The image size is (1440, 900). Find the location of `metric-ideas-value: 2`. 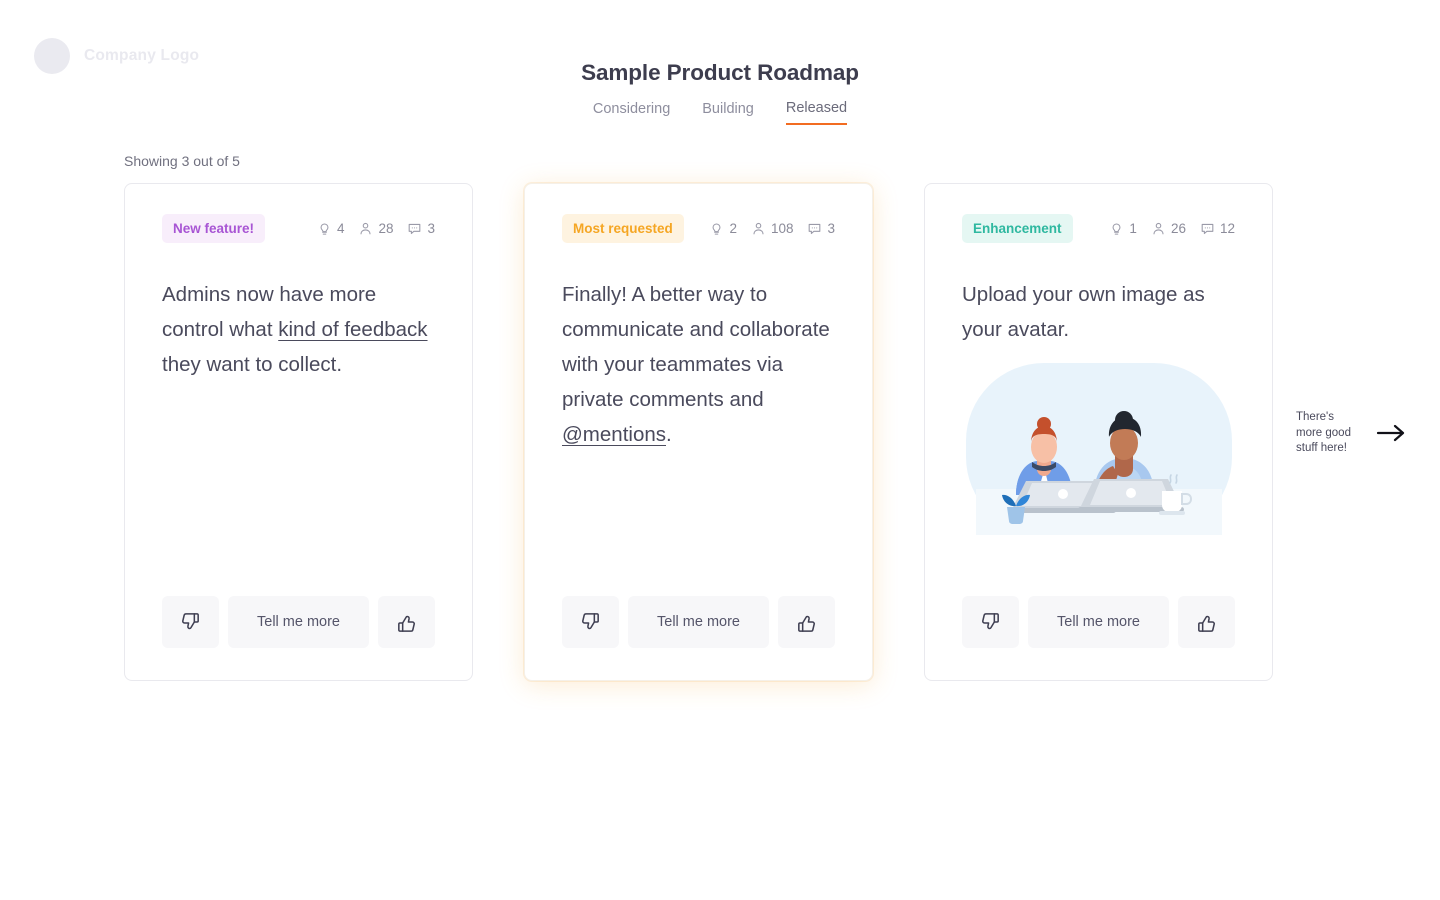

metric-ideas-value: 2 is located at coordinates (733, 228).